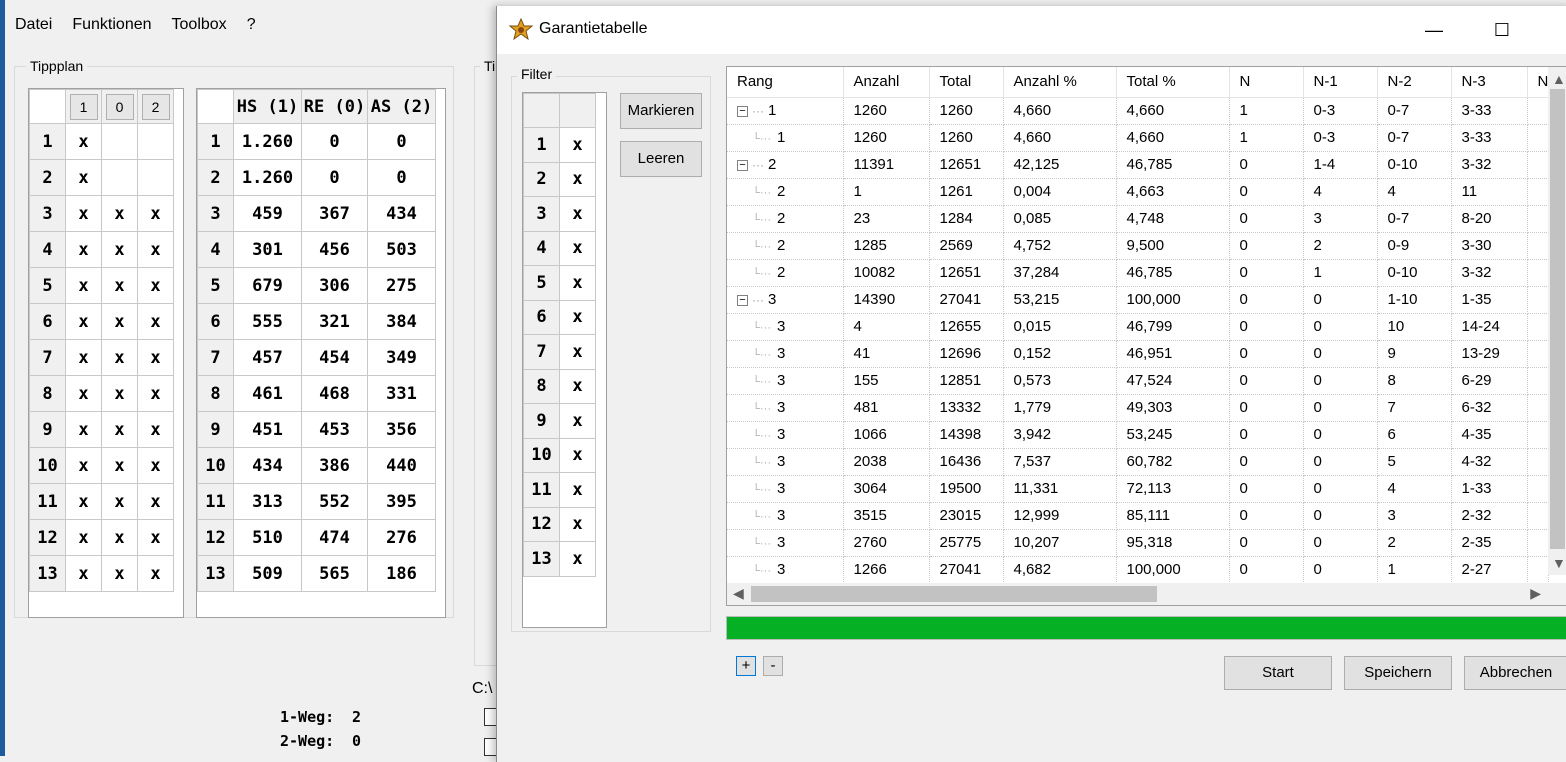  I want to click on vertical-scrollbar: ▲ ▼, so click(1557, 321).